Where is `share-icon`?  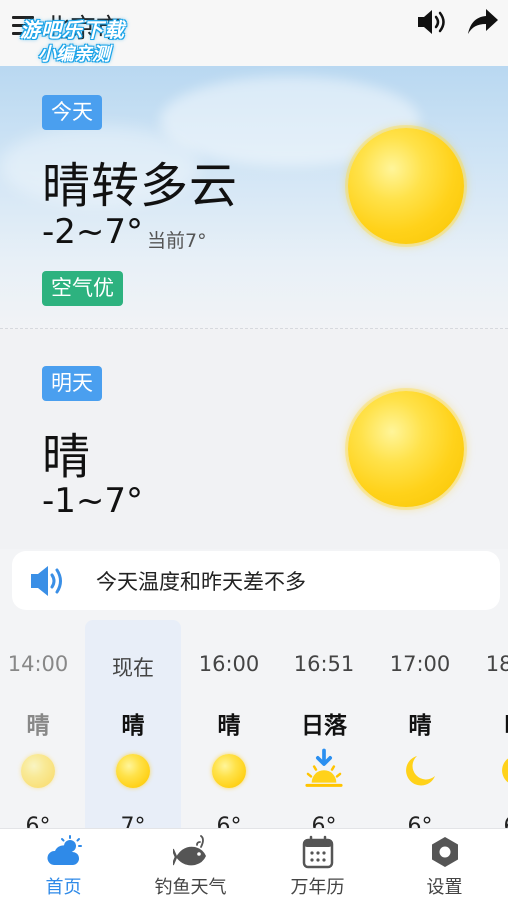
share-icon is located at coordinates (483, 22).